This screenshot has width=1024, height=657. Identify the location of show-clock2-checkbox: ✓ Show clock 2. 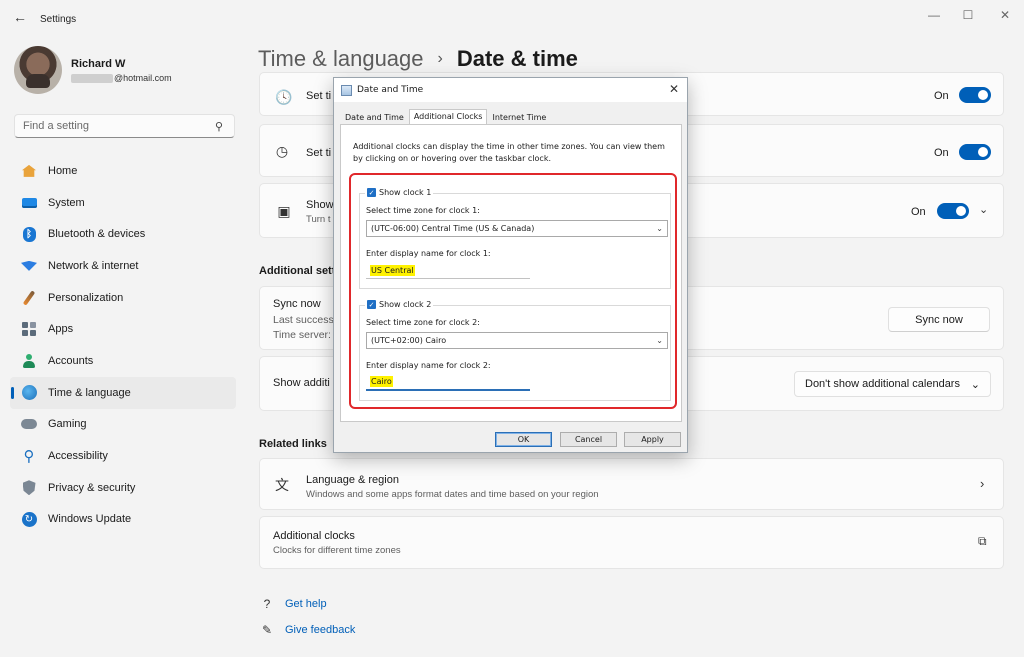
(399, 304).